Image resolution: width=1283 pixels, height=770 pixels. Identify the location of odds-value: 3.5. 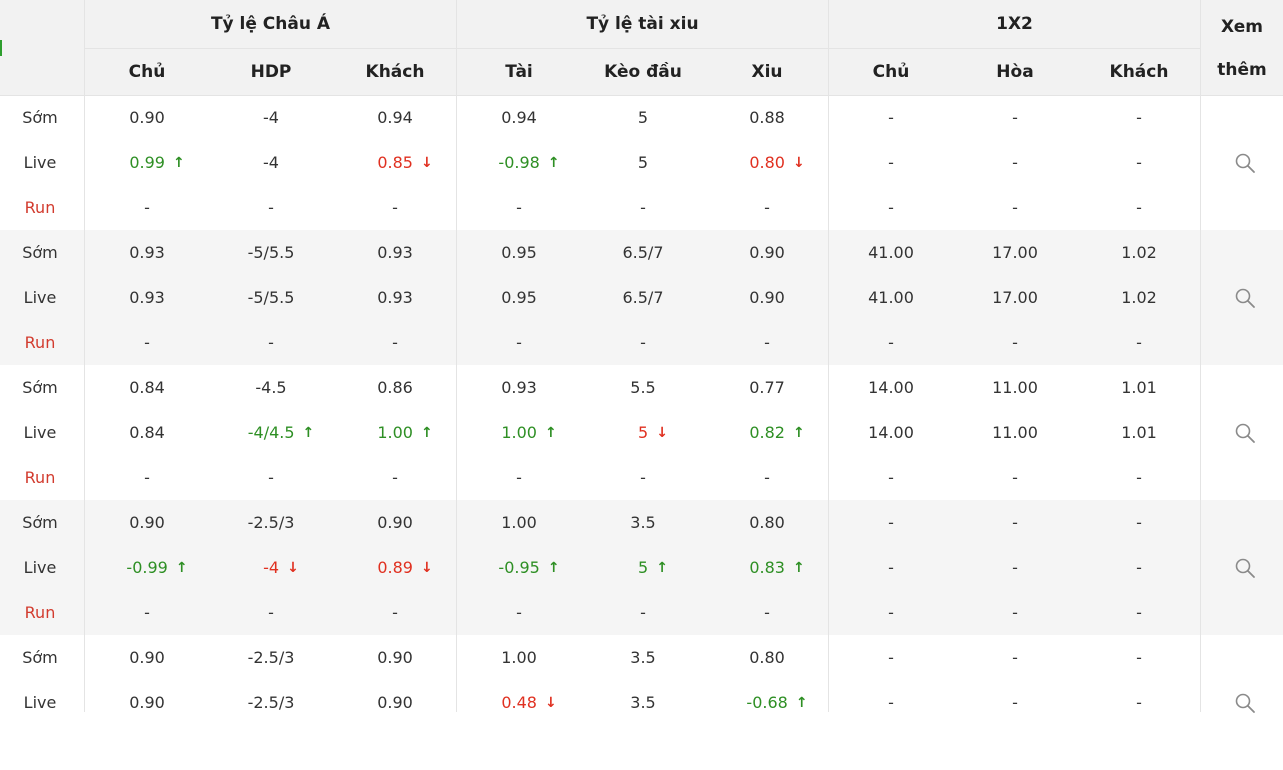
(643, 657).